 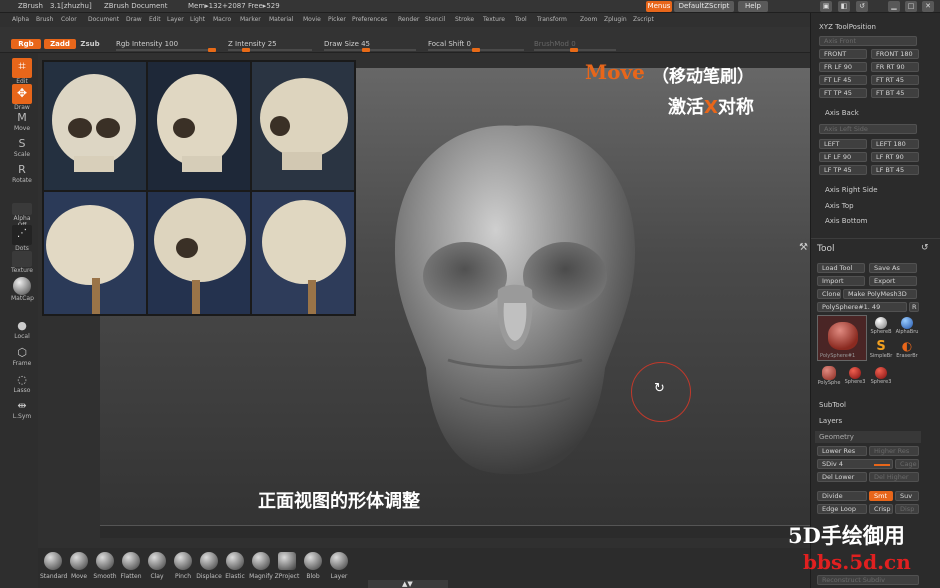 I want to click on axis-back-button: Axis Back, so click(x=842, y=113).